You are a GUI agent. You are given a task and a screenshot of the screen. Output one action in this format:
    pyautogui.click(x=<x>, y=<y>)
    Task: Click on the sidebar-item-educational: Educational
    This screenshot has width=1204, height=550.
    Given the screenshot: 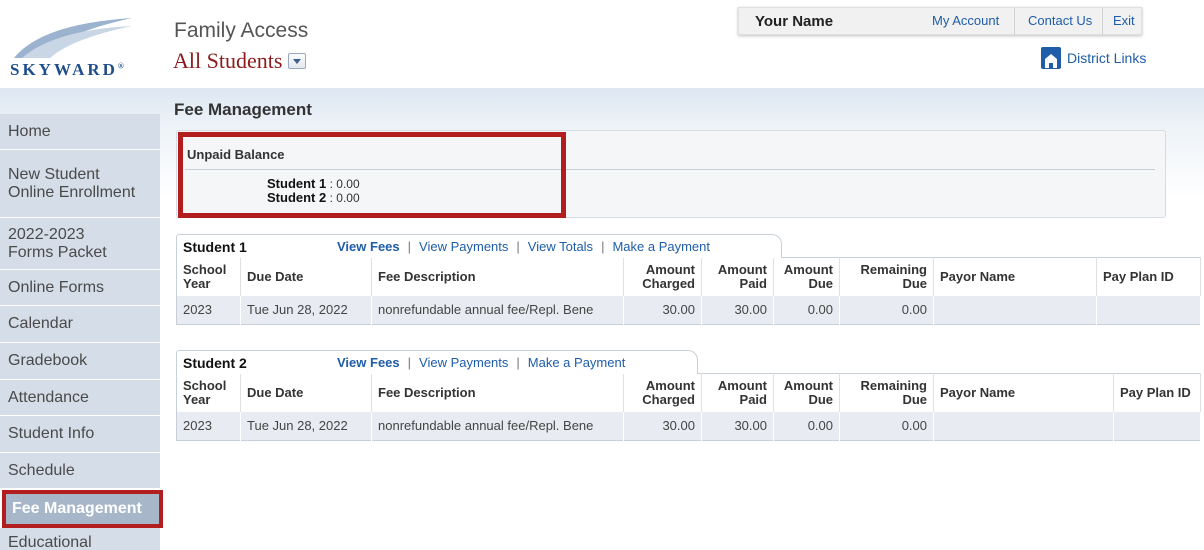 What is the action you would take?
    pyautogui.click(x=80, y=539)
    